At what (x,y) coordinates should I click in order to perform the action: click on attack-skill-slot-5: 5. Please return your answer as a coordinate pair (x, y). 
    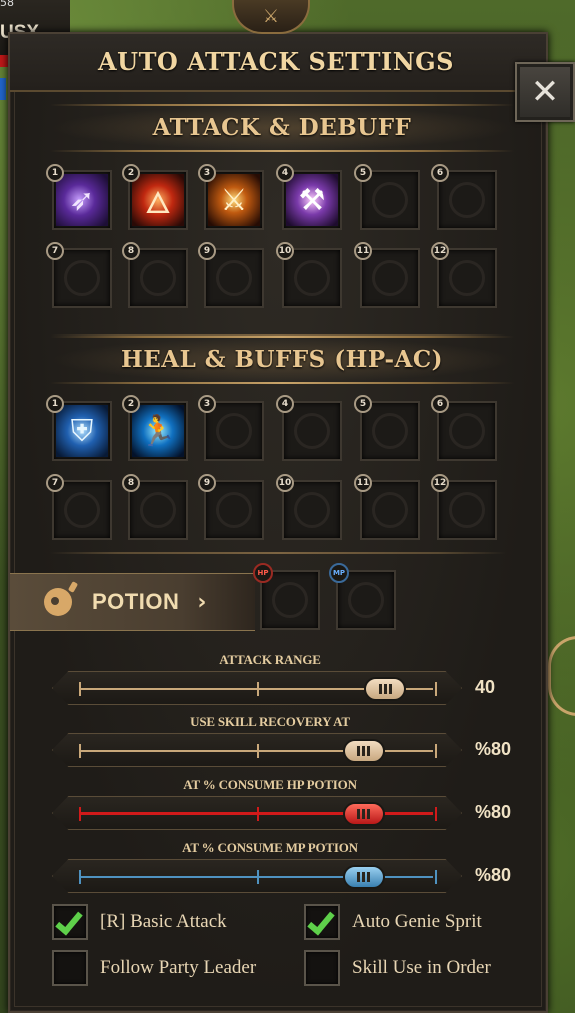
    Looking at the image, I should click on (387, 197).